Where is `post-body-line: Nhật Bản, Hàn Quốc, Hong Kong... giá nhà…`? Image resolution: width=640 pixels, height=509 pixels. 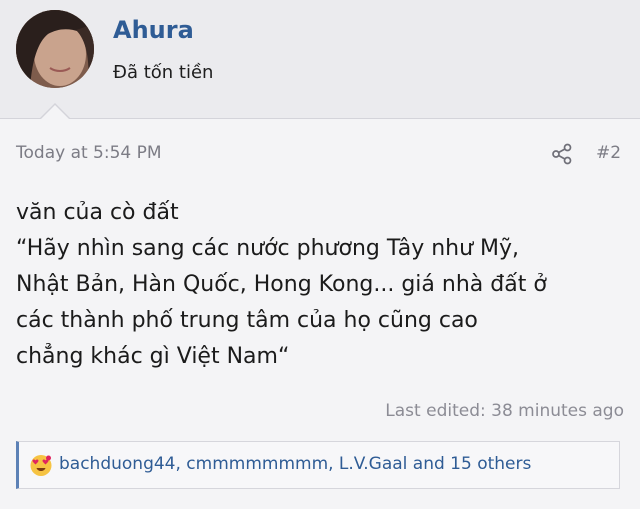 post-body-line: Nhật Bản, Hàn Quốc, Hong Kong... giá nhà… is located at coordinates (281, 284).